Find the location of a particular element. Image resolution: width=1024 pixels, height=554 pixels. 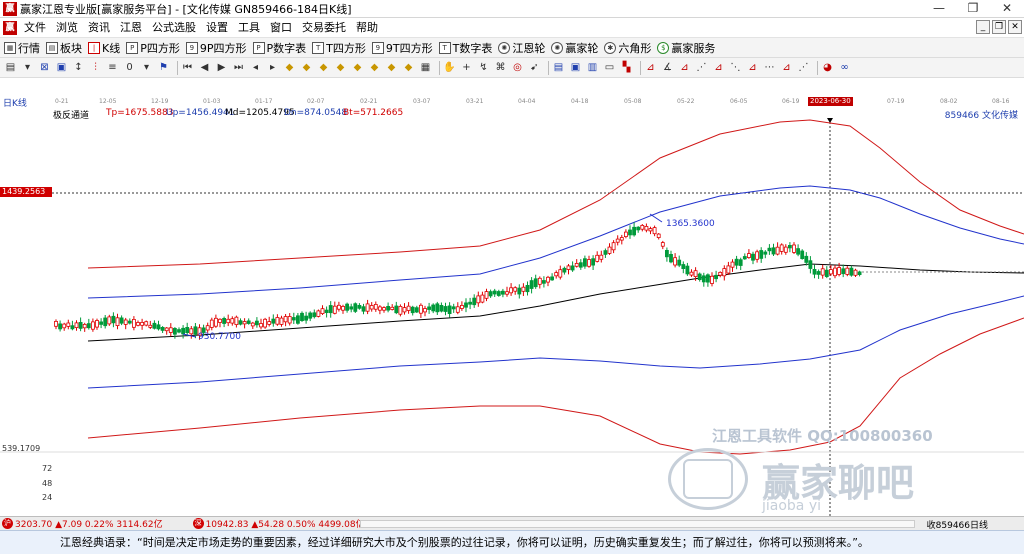

draw-3-icon: ⊿ is located at coordinates (684, 67).